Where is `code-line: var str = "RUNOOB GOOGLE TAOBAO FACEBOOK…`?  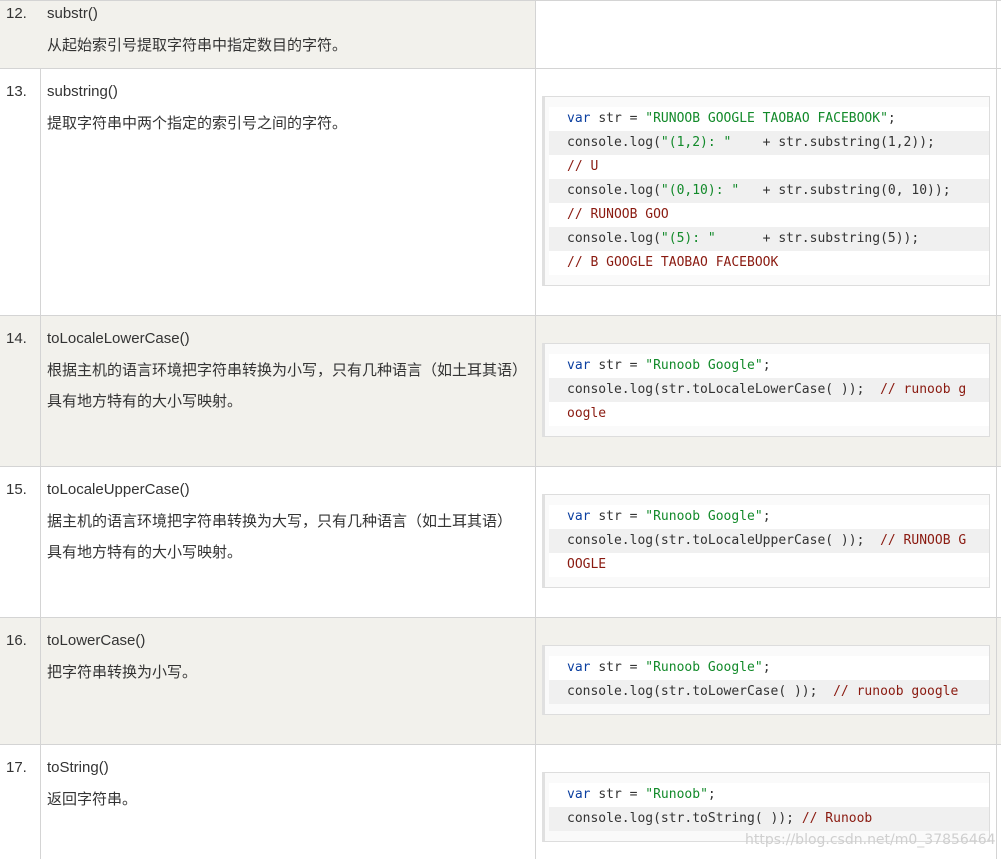
code-line: var str = "RUNOOB GOOGLE TAOBAO FACEBOOK… is located at coordinates (769, 119).